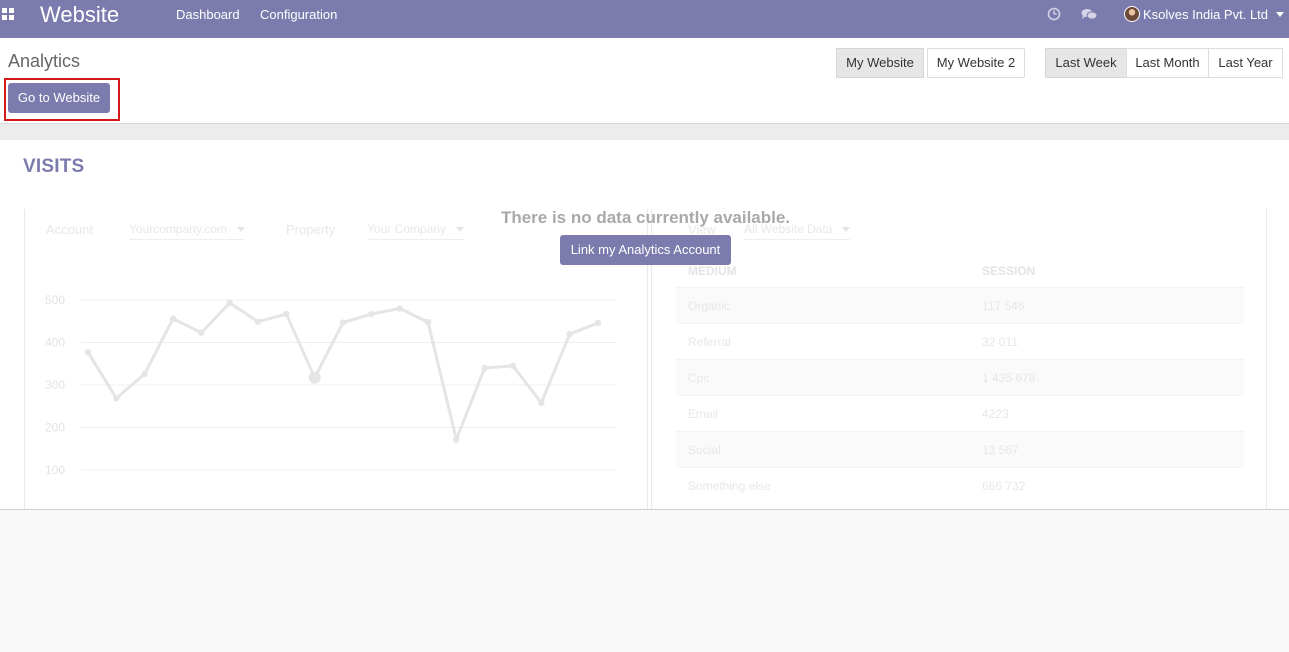 The height and width of the screenshot is (652, 1289). I want to click on y-tick-label: 400, so click(55, 343).